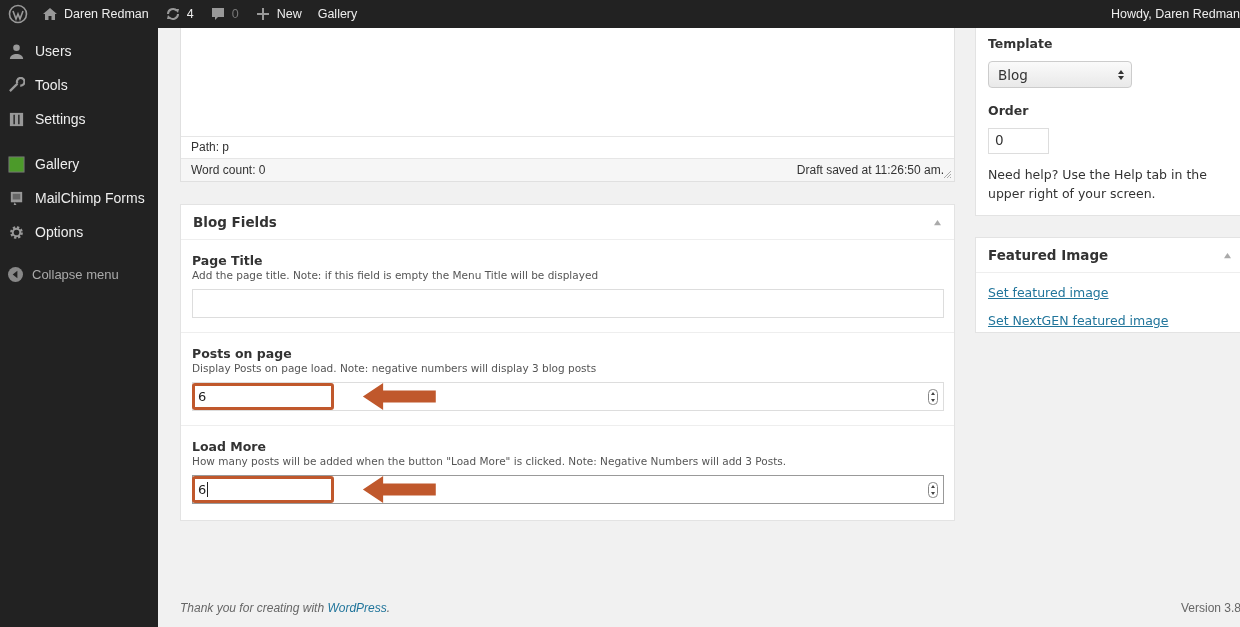 This screenshot has height=627, width=1240. What do you see at coordinates (490, 461) in the screenshot?
I see `field-description: How many posts will be added when the button "Load More" is clicked. Note: Negative Numbers will add 3 Posts.` at bounding box center [490, 461].